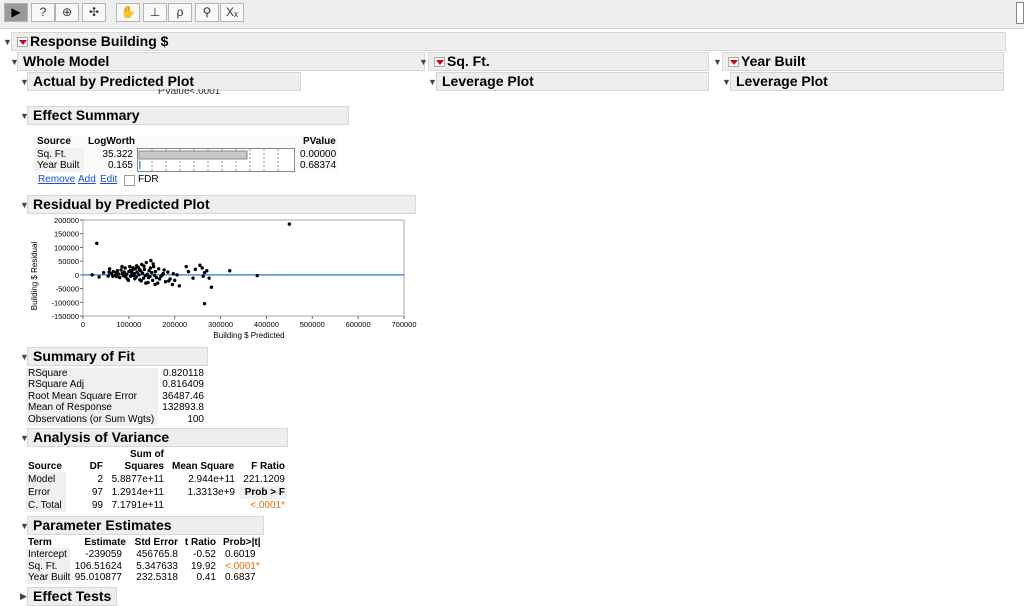 The height and width of the screenshot is (606, 1024). What do you see at coordinates (221, 204) in the screenshot?
I see `residual-plot-header: Residual by Predicted Plot` at bounding box center [221, 204].